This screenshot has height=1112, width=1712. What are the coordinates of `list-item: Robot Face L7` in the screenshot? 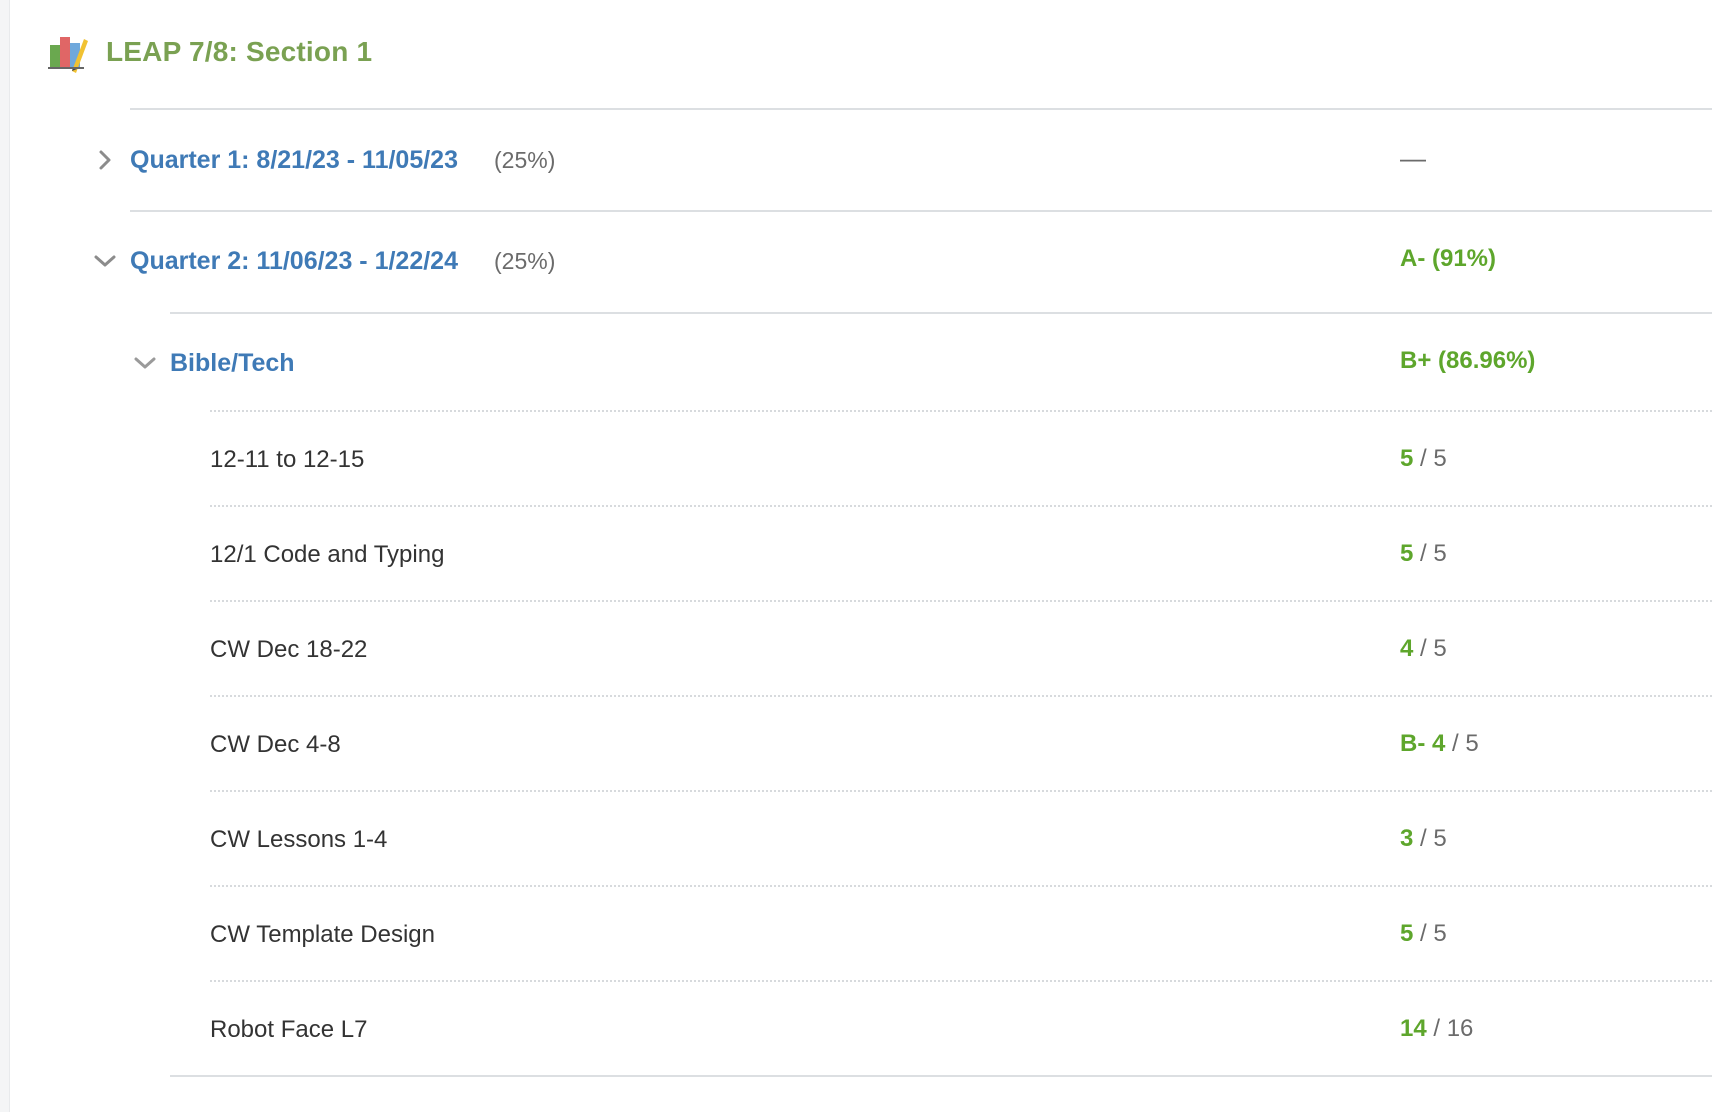 It's located at (288, 1030).